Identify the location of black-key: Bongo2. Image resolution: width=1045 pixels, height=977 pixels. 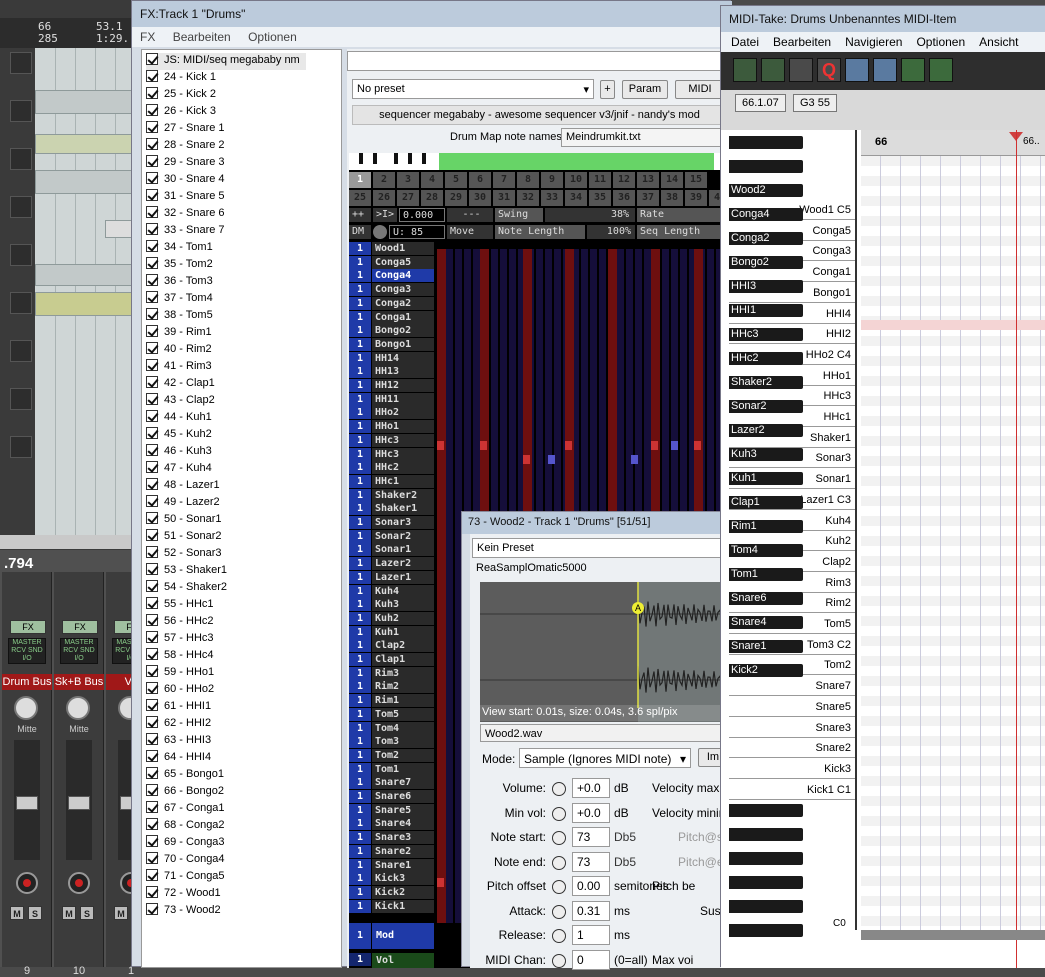
(766, 262).